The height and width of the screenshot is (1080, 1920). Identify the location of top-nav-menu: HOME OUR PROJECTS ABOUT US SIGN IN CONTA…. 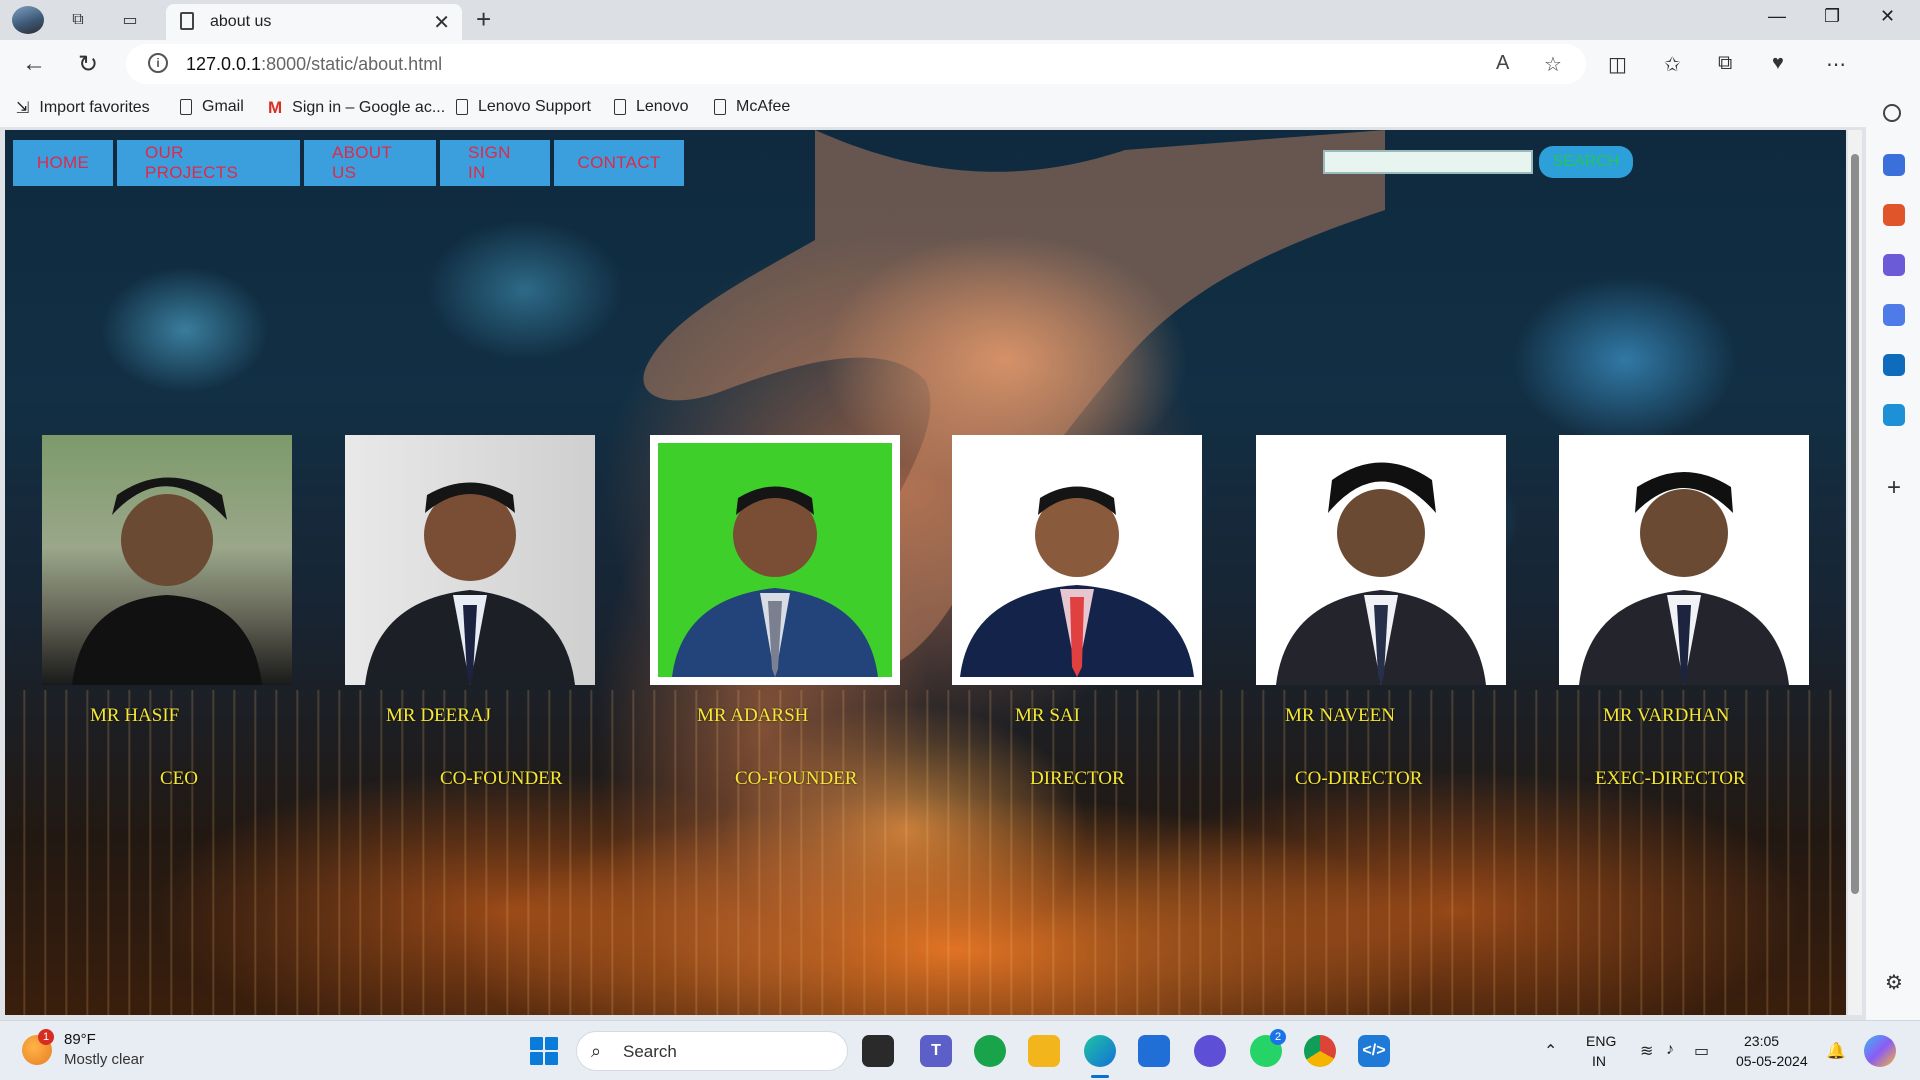
(348, 163).